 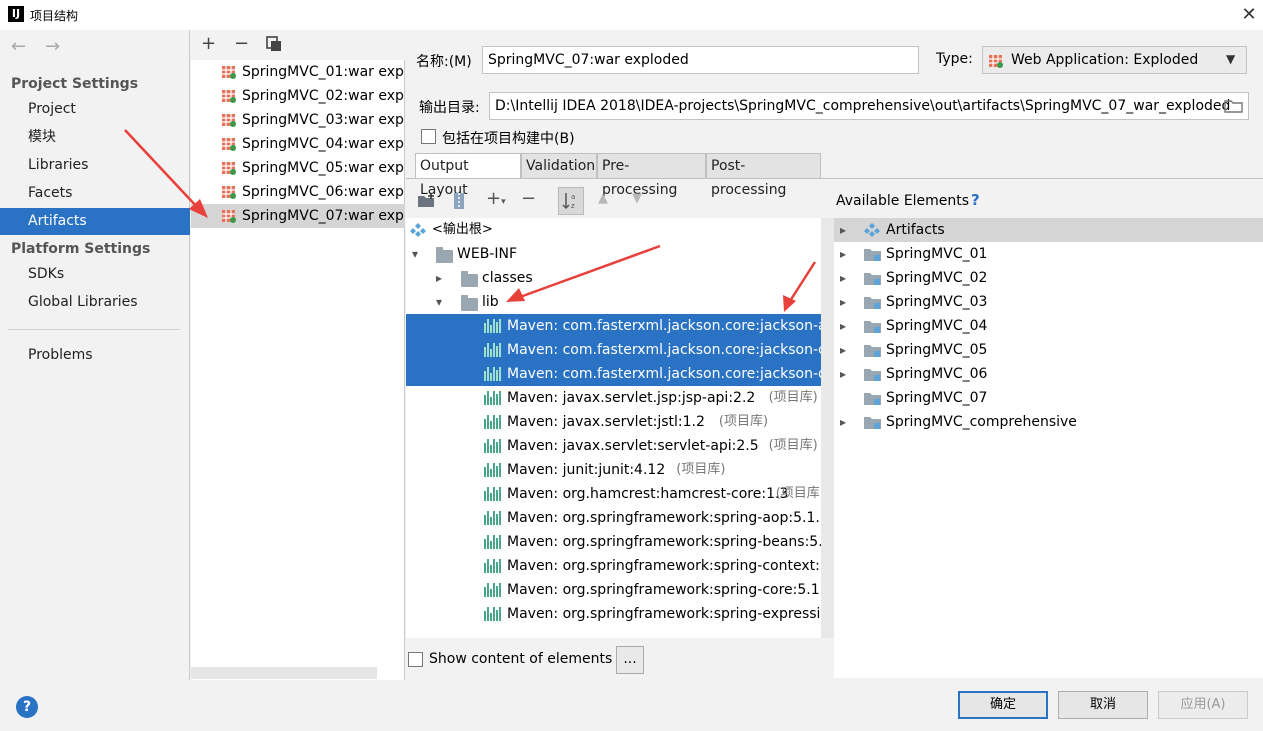 What do you see at coordinates (95, 221) in the screenshot?
I see `sidebar-item-artifacts: Artifacts` at bounding box center [95, 221].